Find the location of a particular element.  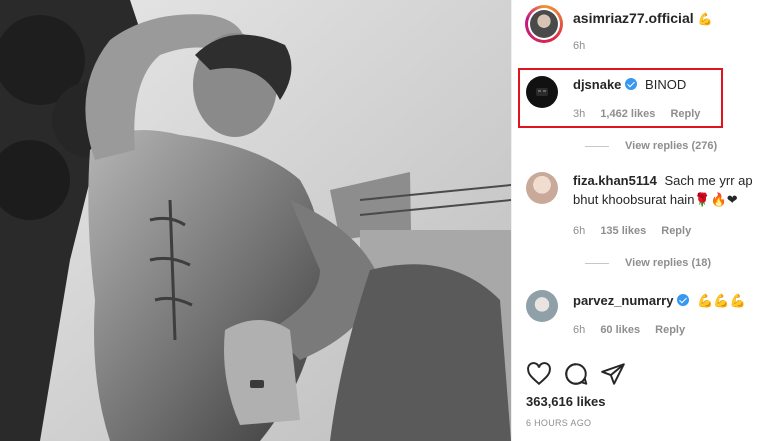

view-replies-button: View replies (18) is located at coordinates (648, 263).